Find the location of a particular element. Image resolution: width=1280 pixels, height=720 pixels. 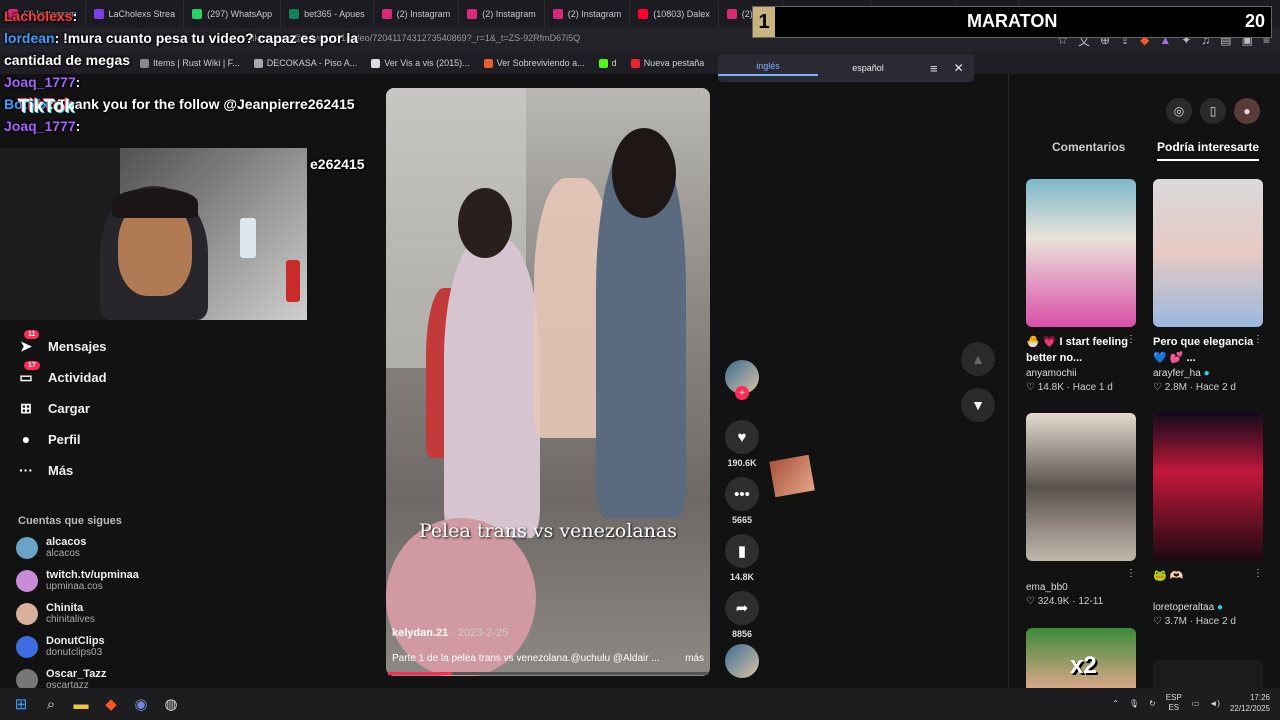

search-icon: ⌕ is located at coordinates (51, 704).